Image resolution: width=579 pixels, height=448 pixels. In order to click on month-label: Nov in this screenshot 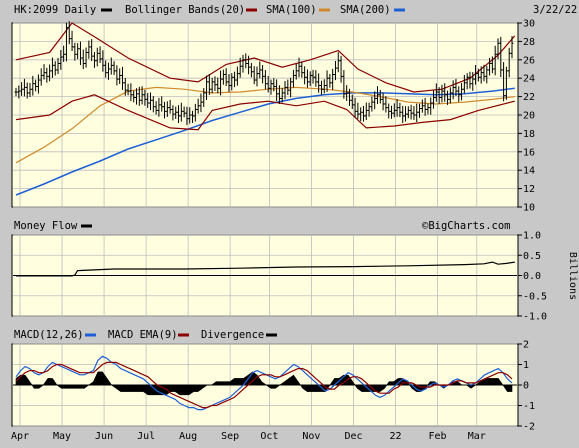, I will do `click(311, 436)`.